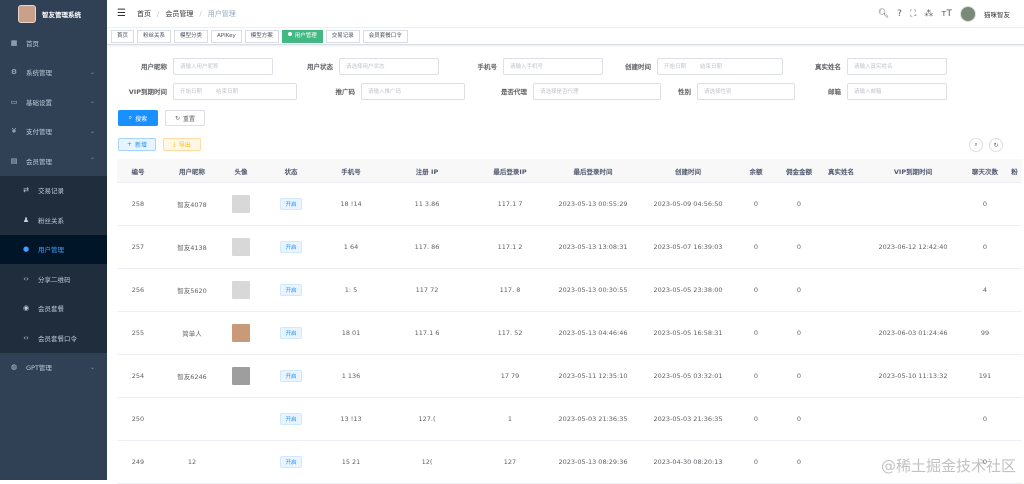 The image size is (1024, 484). What do you see at coordinates (138, 171) in the screenshot?
I see `col-id: 编号` at bounding box center [138, 171].